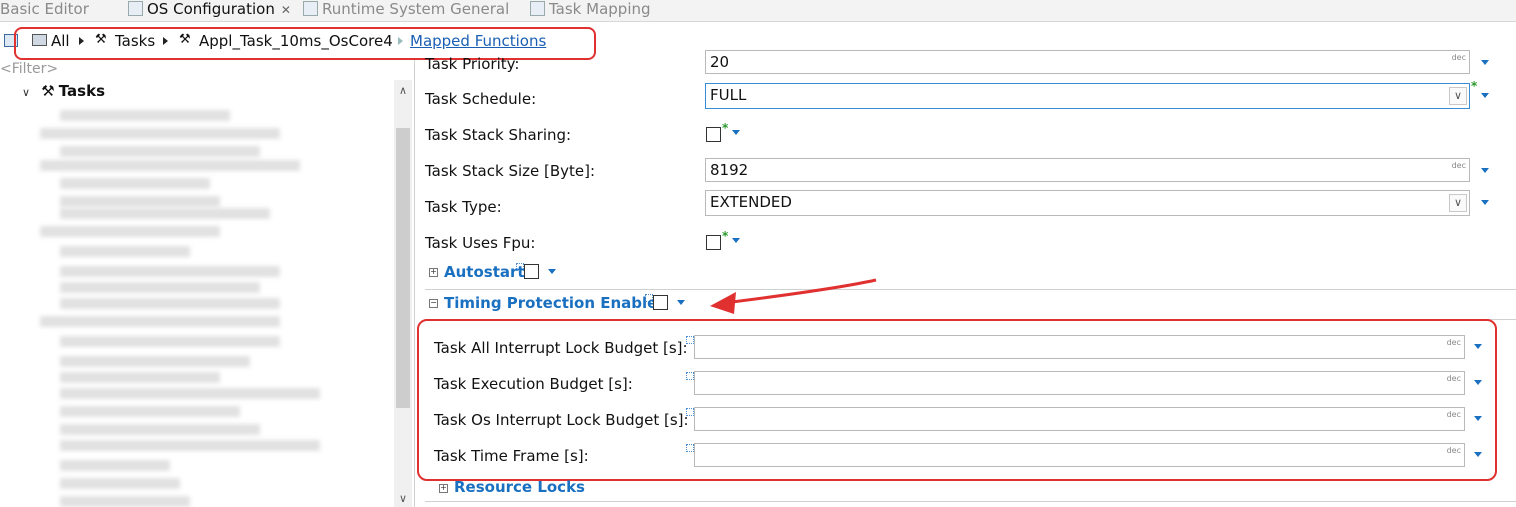 This screenshot has height=507, width=1516. I want to click on tree-scrollbar: ∧ ∨, so click(403, 293).